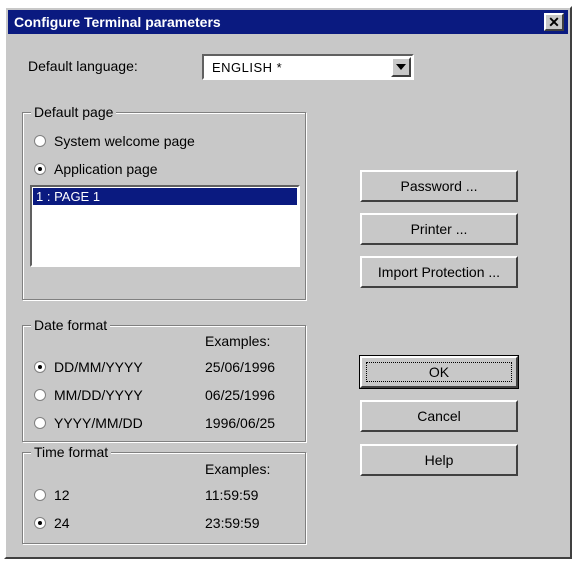 This screenshot has width=578, height=565. I want to click on radio-label: System welcome page, so click(124, 141).